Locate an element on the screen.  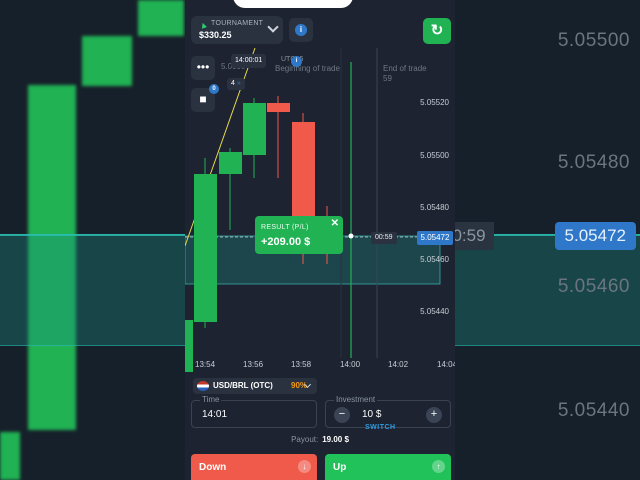
bg-price-label: 5.05460 is located at coordinates (593, 286).